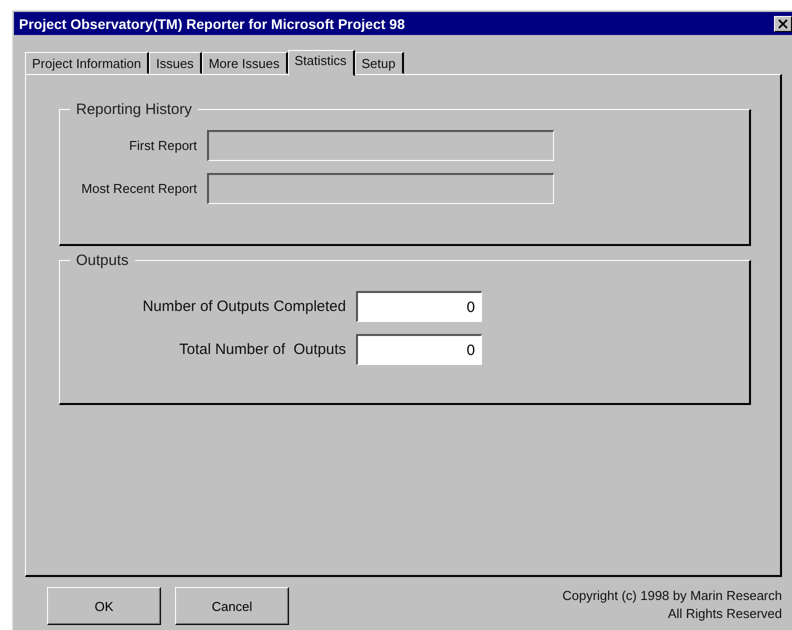 The width and height of the screenshot is (792, 630). Describe the element at coordinates (321, 63) in the screenshot. I see `tab: Statistics` at that location.